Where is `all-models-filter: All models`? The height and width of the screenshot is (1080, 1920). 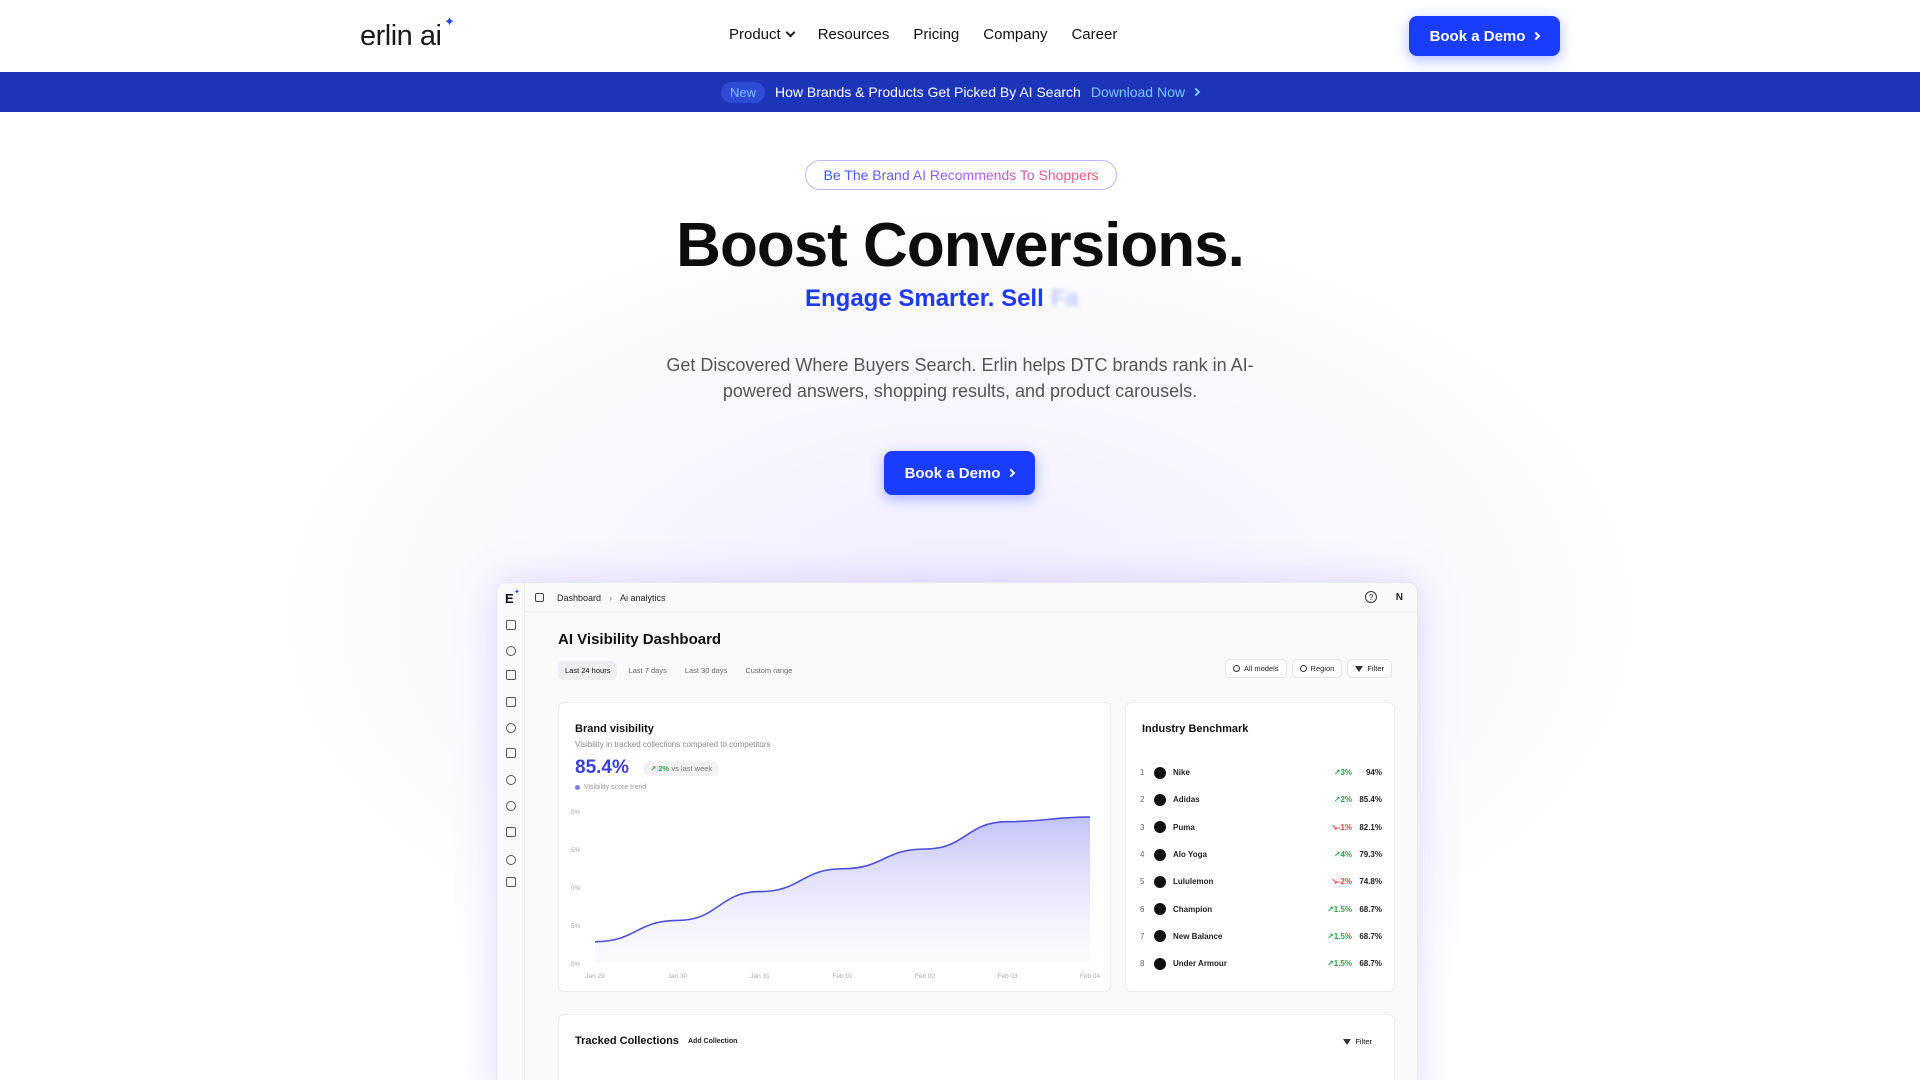
all-models-filter: All models is located at coordinates (1255, 668).